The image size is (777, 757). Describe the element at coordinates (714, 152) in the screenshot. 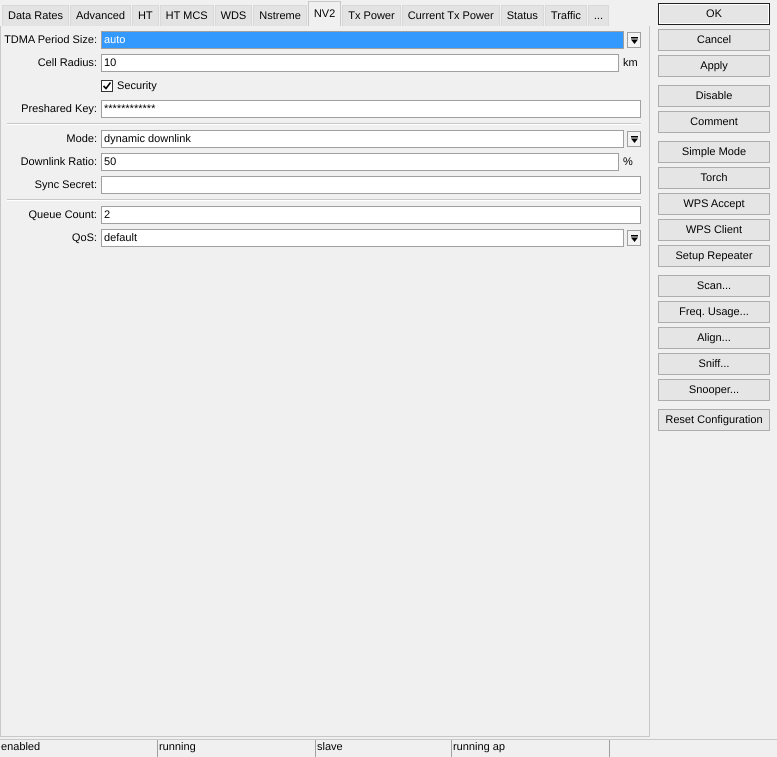

I see `action-button: Simple Mode` at that location.